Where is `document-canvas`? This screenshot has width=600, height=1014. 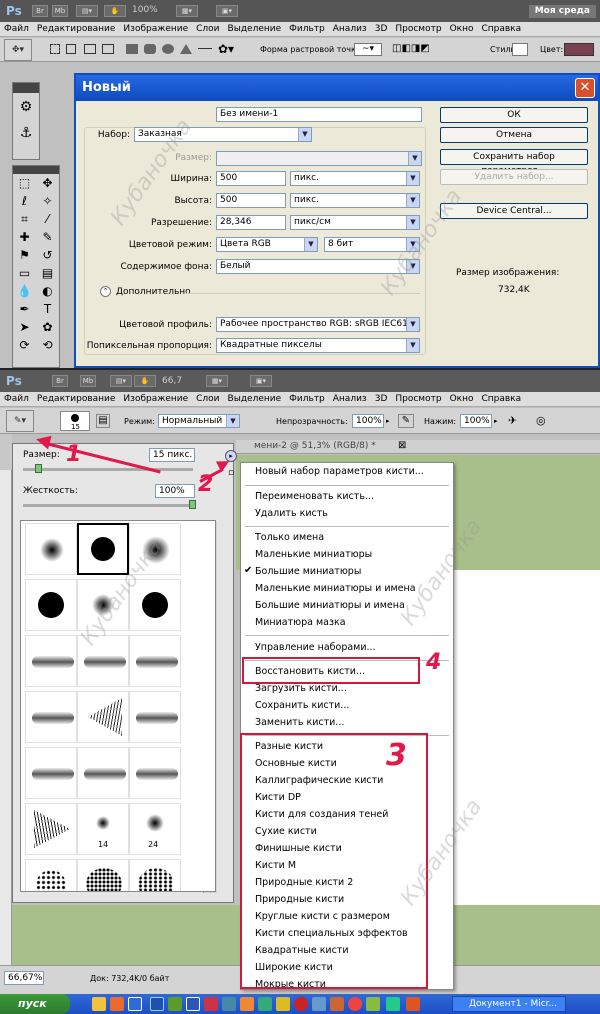 document-canvas is located at coordinates (527, 737).